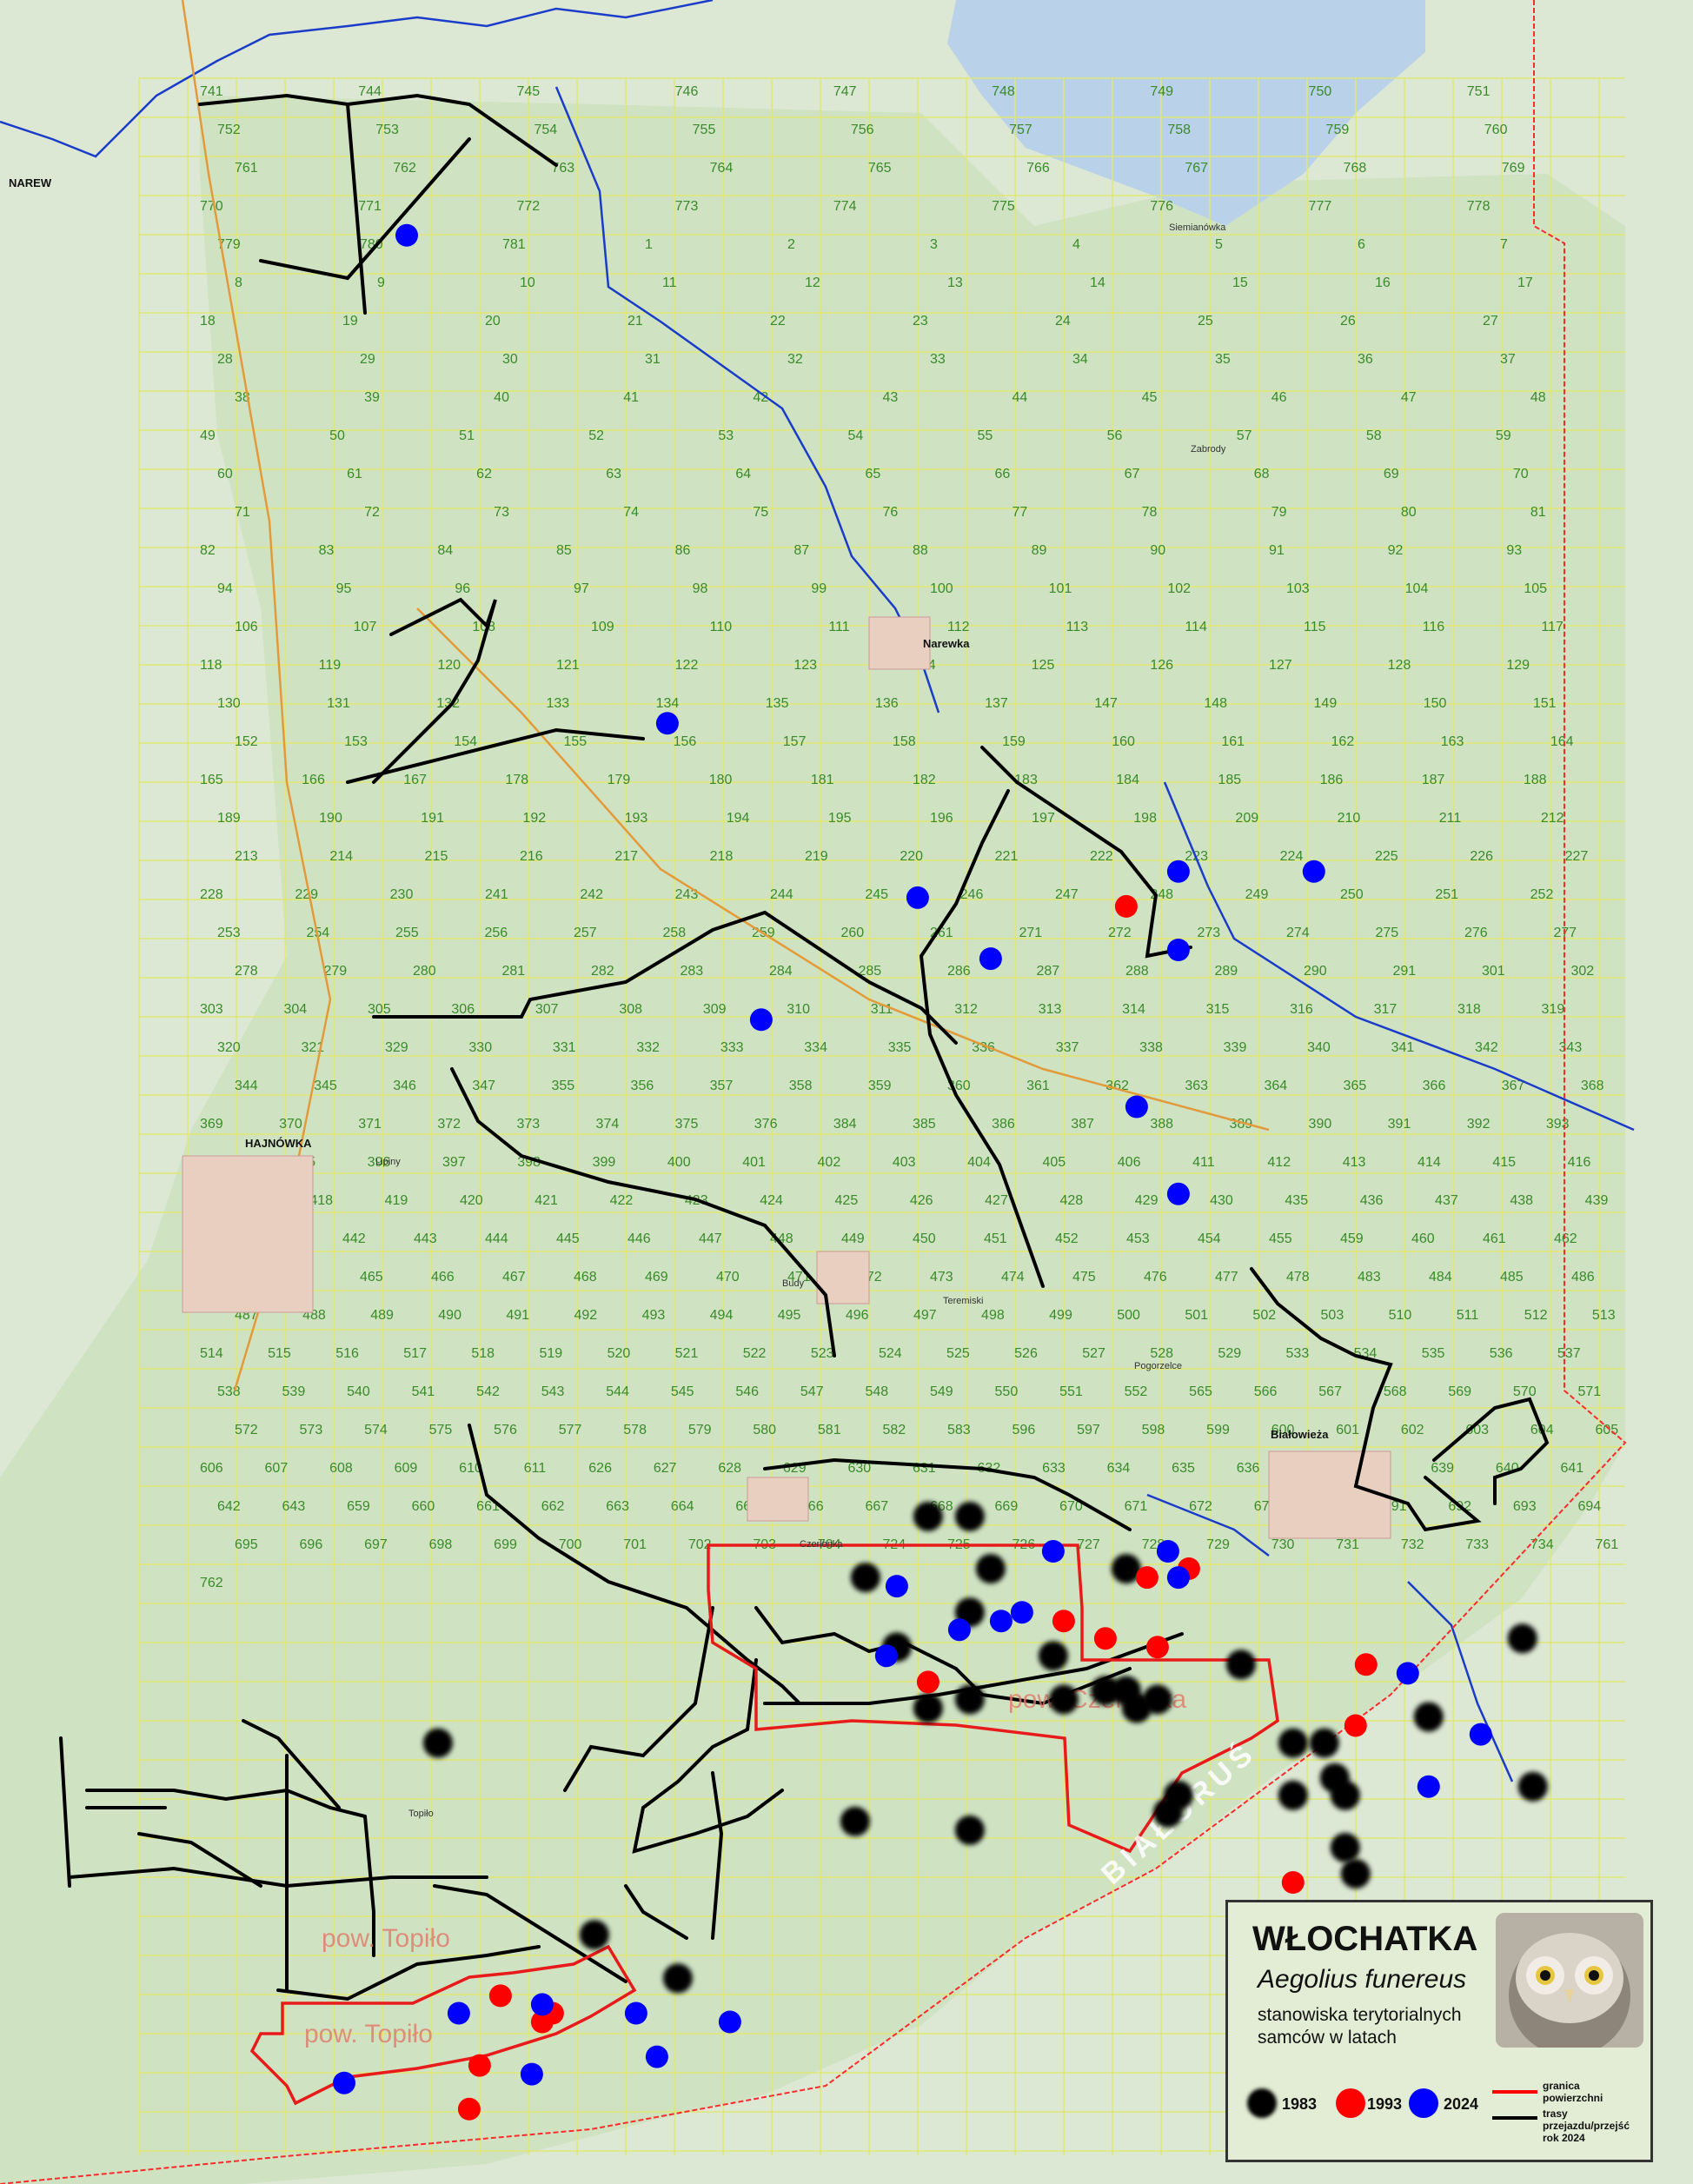  What do you see at coordinates (211, 1124) in the screenshot?
I see `compartment-number: 369` at bounding box center [211, 1124].